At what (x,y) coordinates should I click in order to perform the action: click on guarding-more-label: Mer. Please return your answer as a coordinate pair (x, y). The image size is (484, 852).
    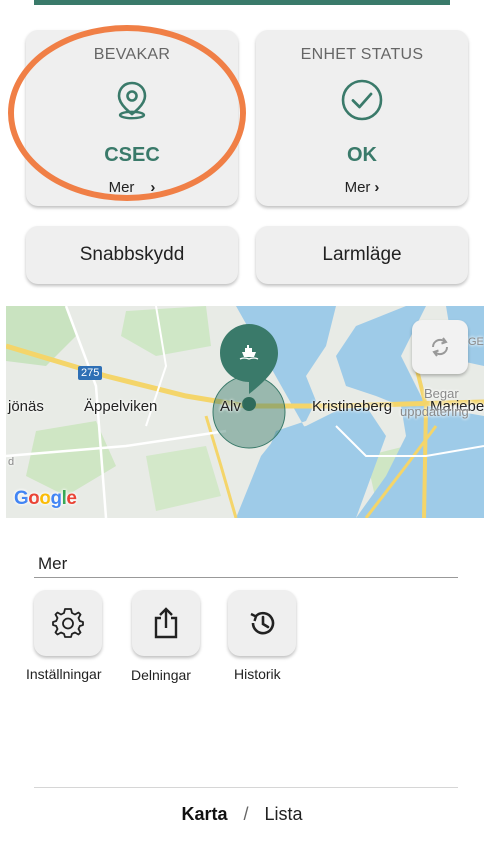
    Looking at the image, I should click on (121, 187).